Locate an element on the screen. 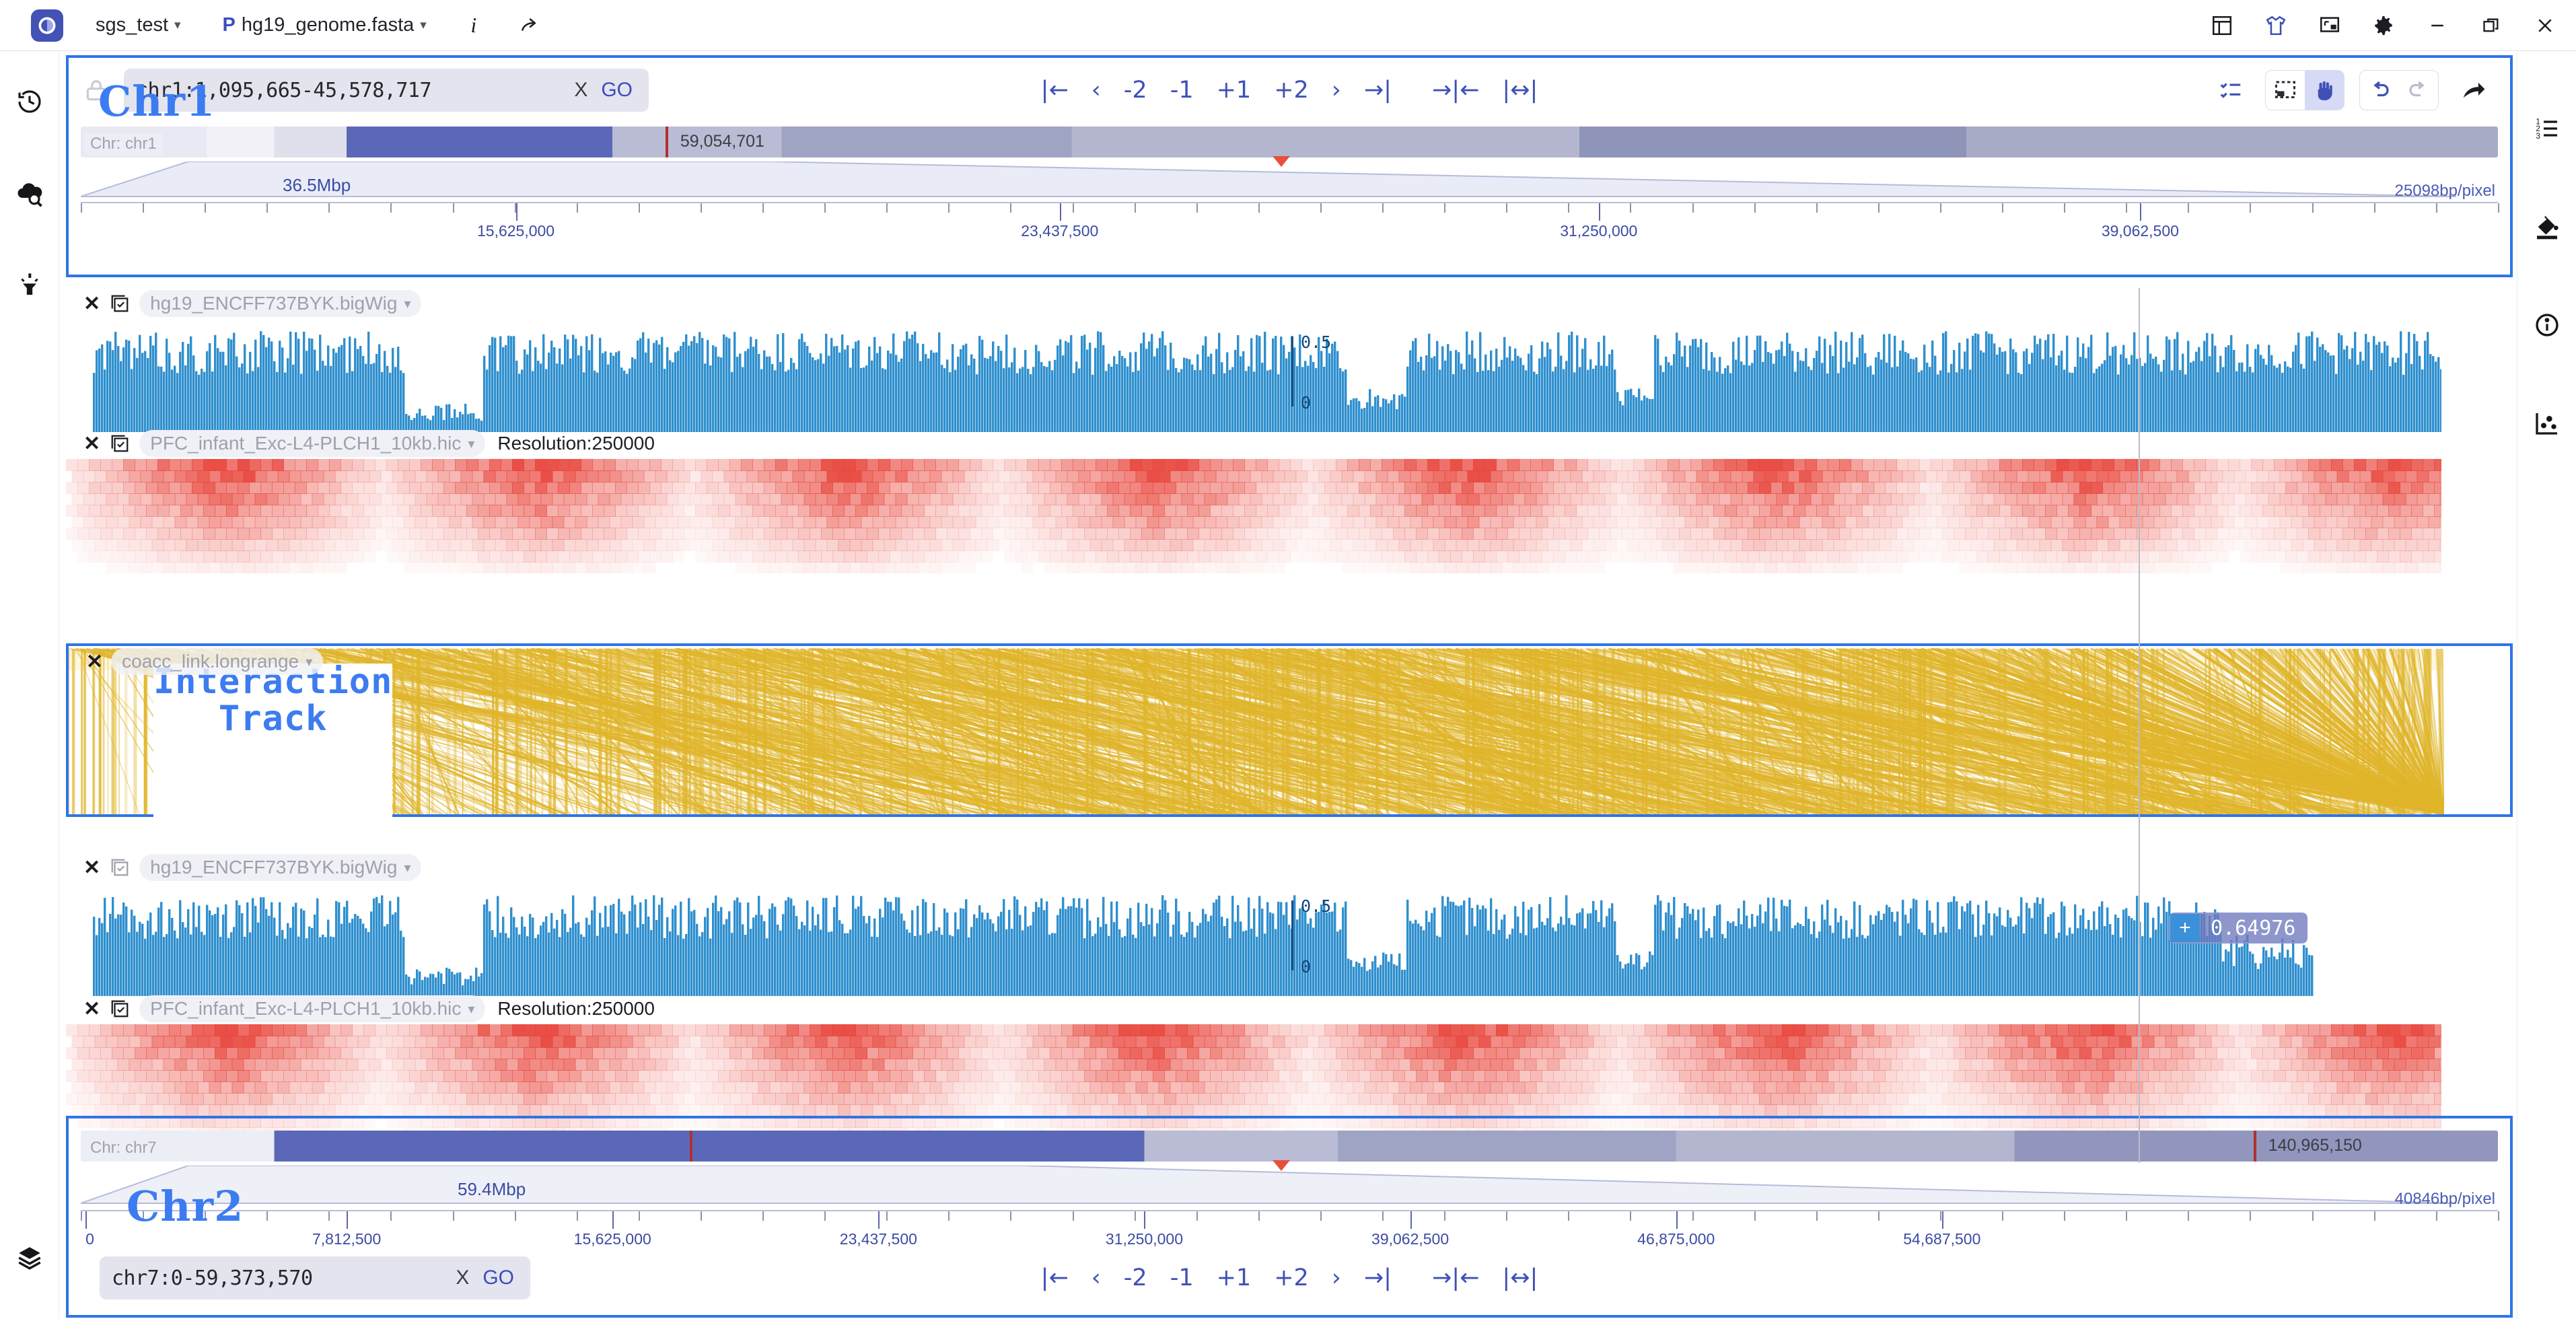 Image resolution: width=2576 pixels, height=1319 pixels. close-icon is located at coordinates (2545, 25).